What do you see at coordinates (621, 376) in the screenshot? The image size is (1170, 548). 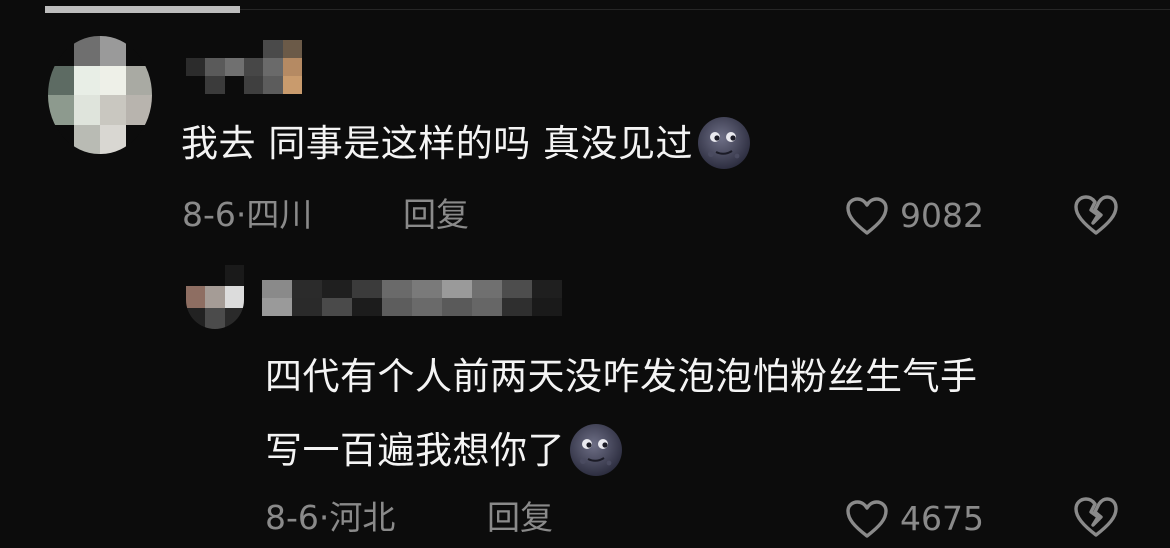 I see `comment-text-line-1: 四代有个人前两天没咋发泡泡怕粉丝生气手` at bounding box center [621, 376].